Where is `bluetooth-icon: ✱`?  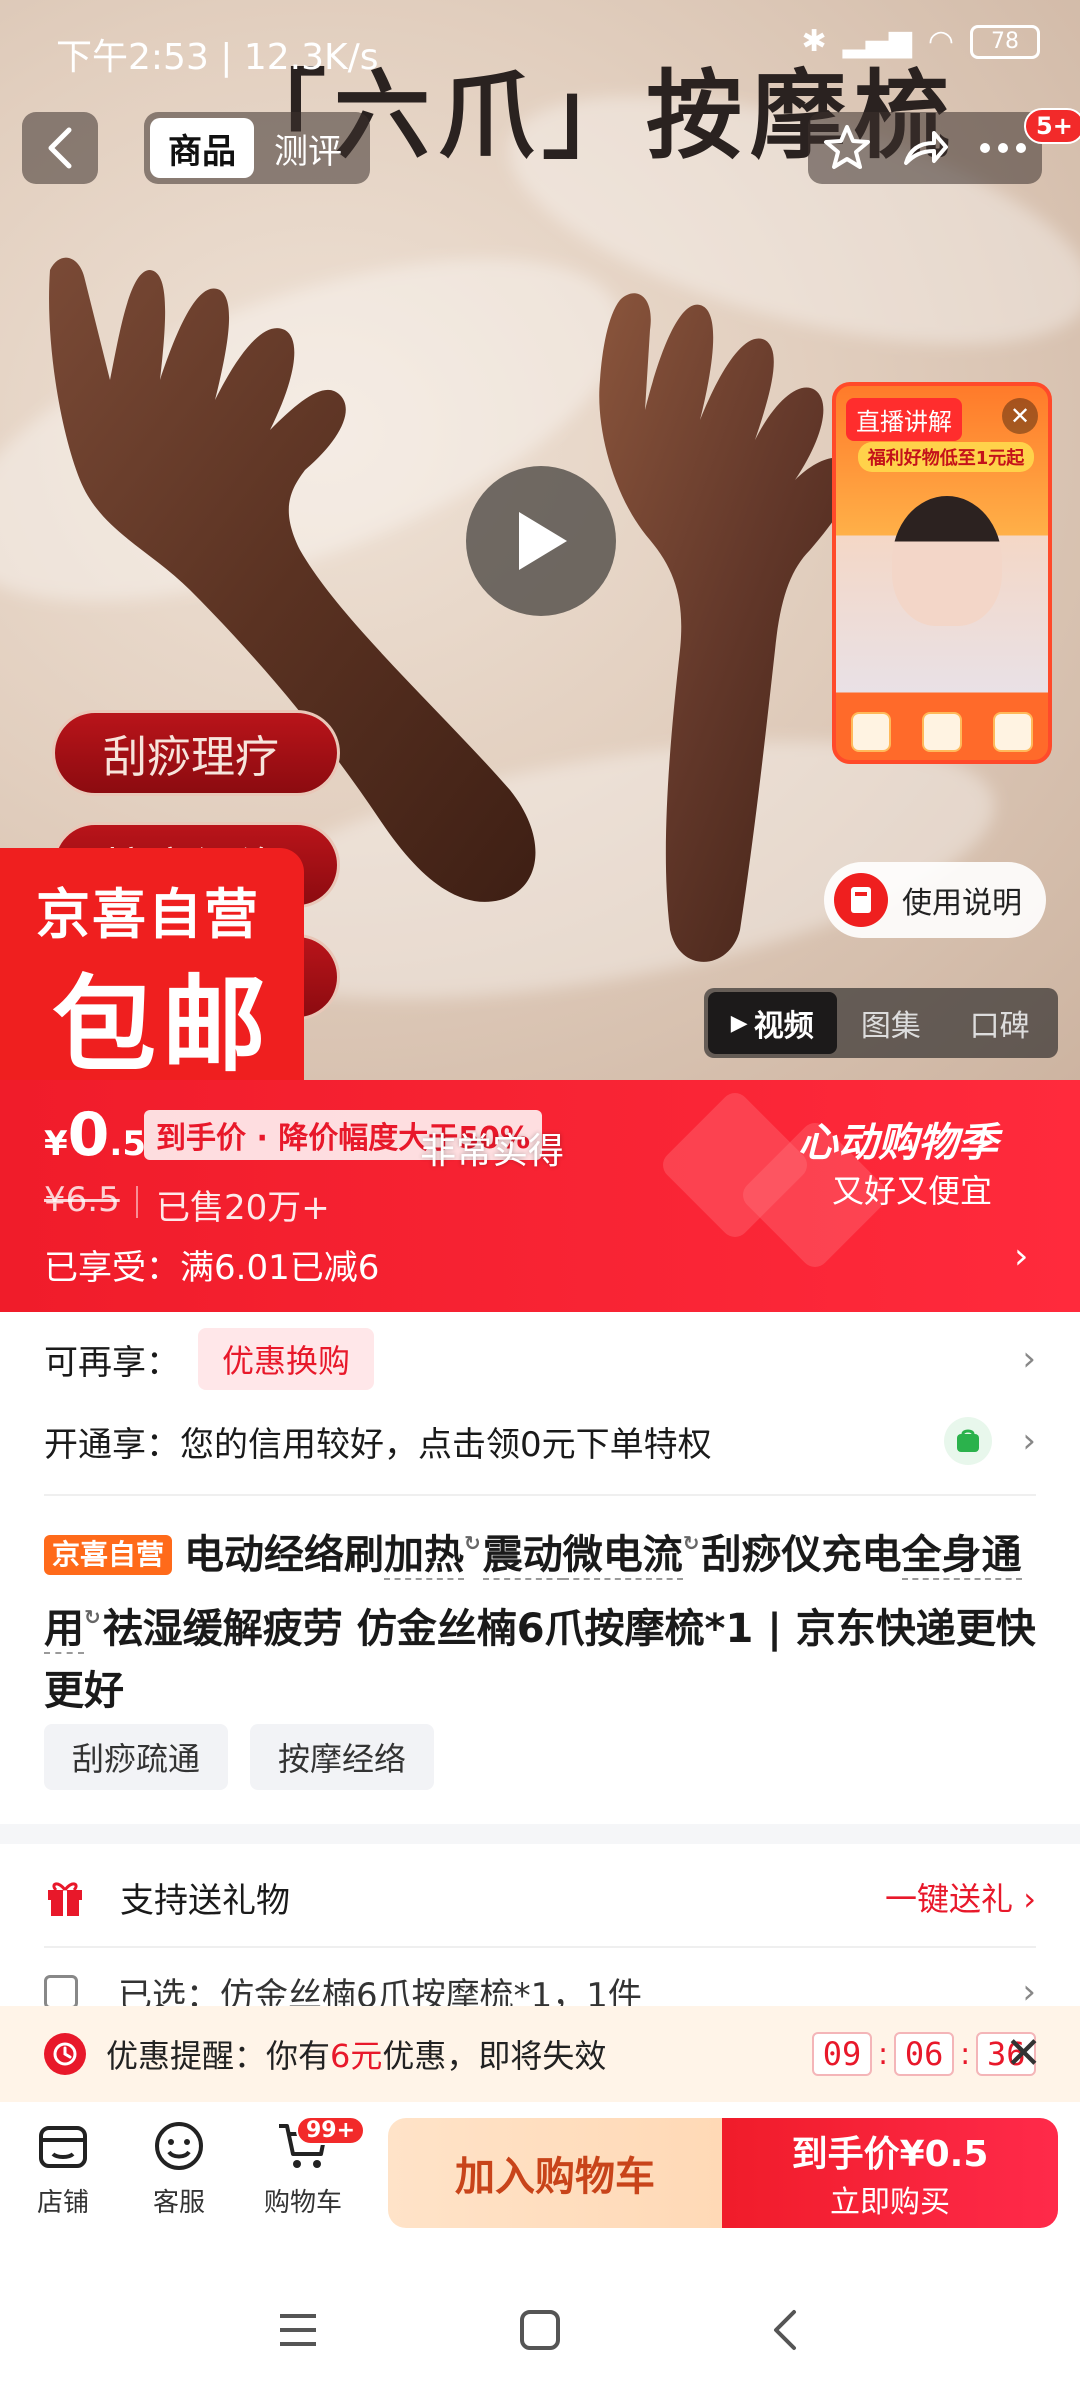 bluetooth-icon: ✱ is located at coordinates (814, 41).